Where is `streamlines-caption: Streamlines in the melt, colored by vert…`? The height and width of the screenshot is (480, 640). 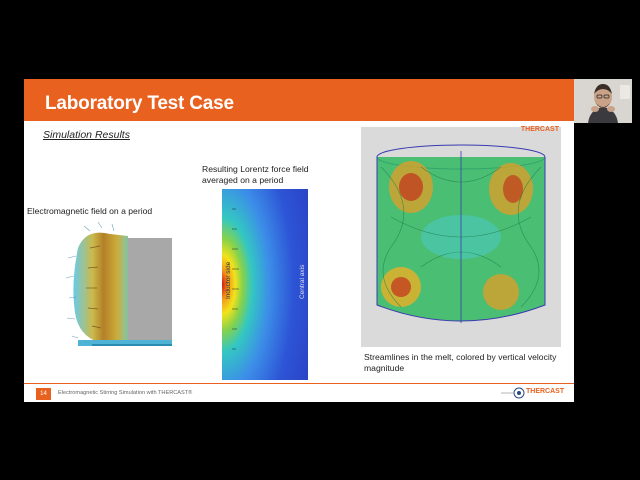 streamlines-caption: Streamlines in the melt, colored by vert… is located at coordinates (460, 362).